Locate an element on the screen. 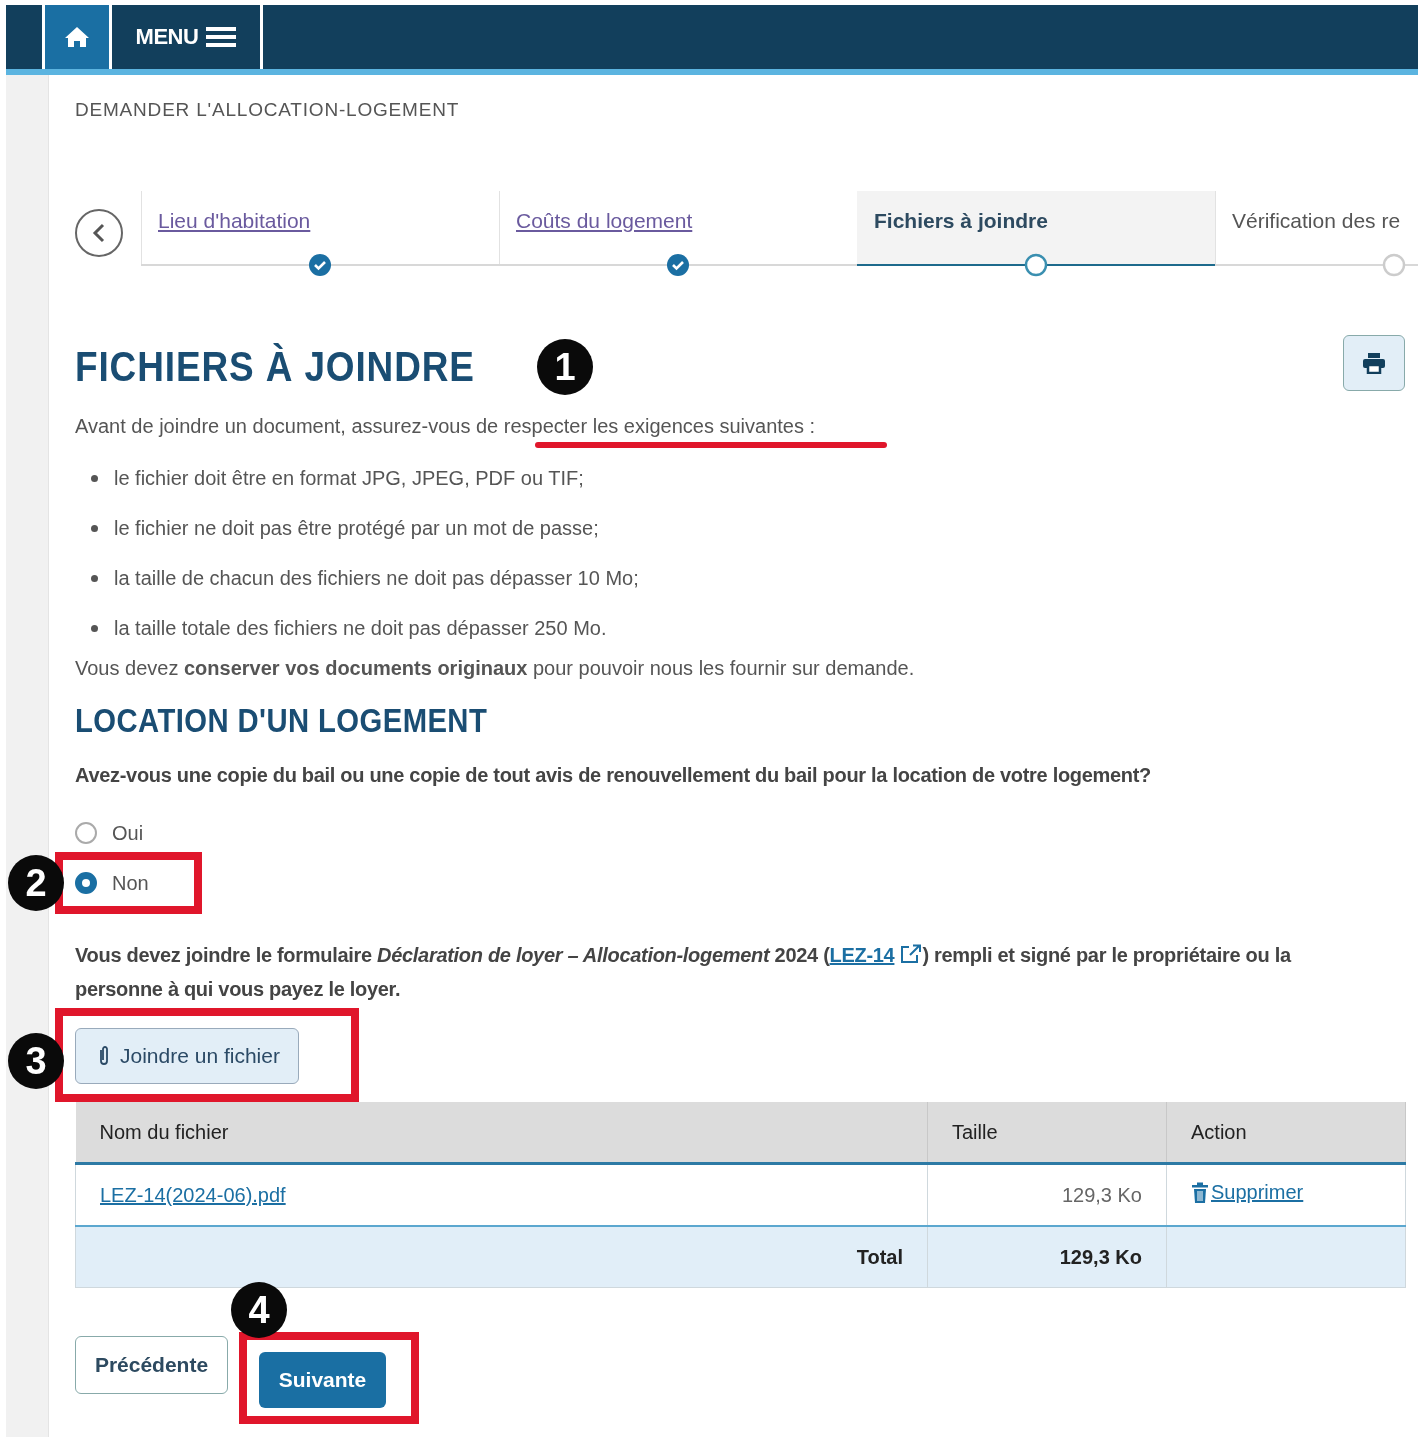  home-icon is located at coordinates (77, 37).